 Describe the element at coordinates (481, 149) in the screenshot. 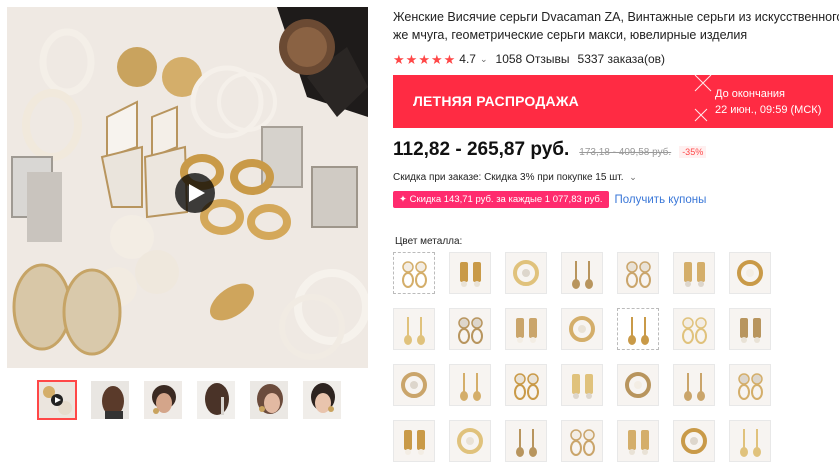

I see `current-price: 112,82 - 265,87 руб.` at that location.